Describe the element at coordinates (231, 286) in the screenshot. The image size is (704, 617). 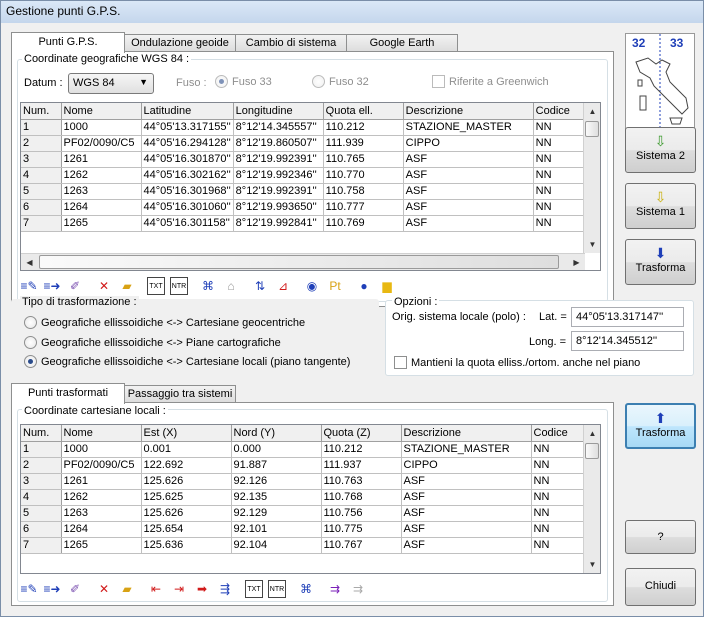
I see `home-settings-icon: ⌂` at that location.